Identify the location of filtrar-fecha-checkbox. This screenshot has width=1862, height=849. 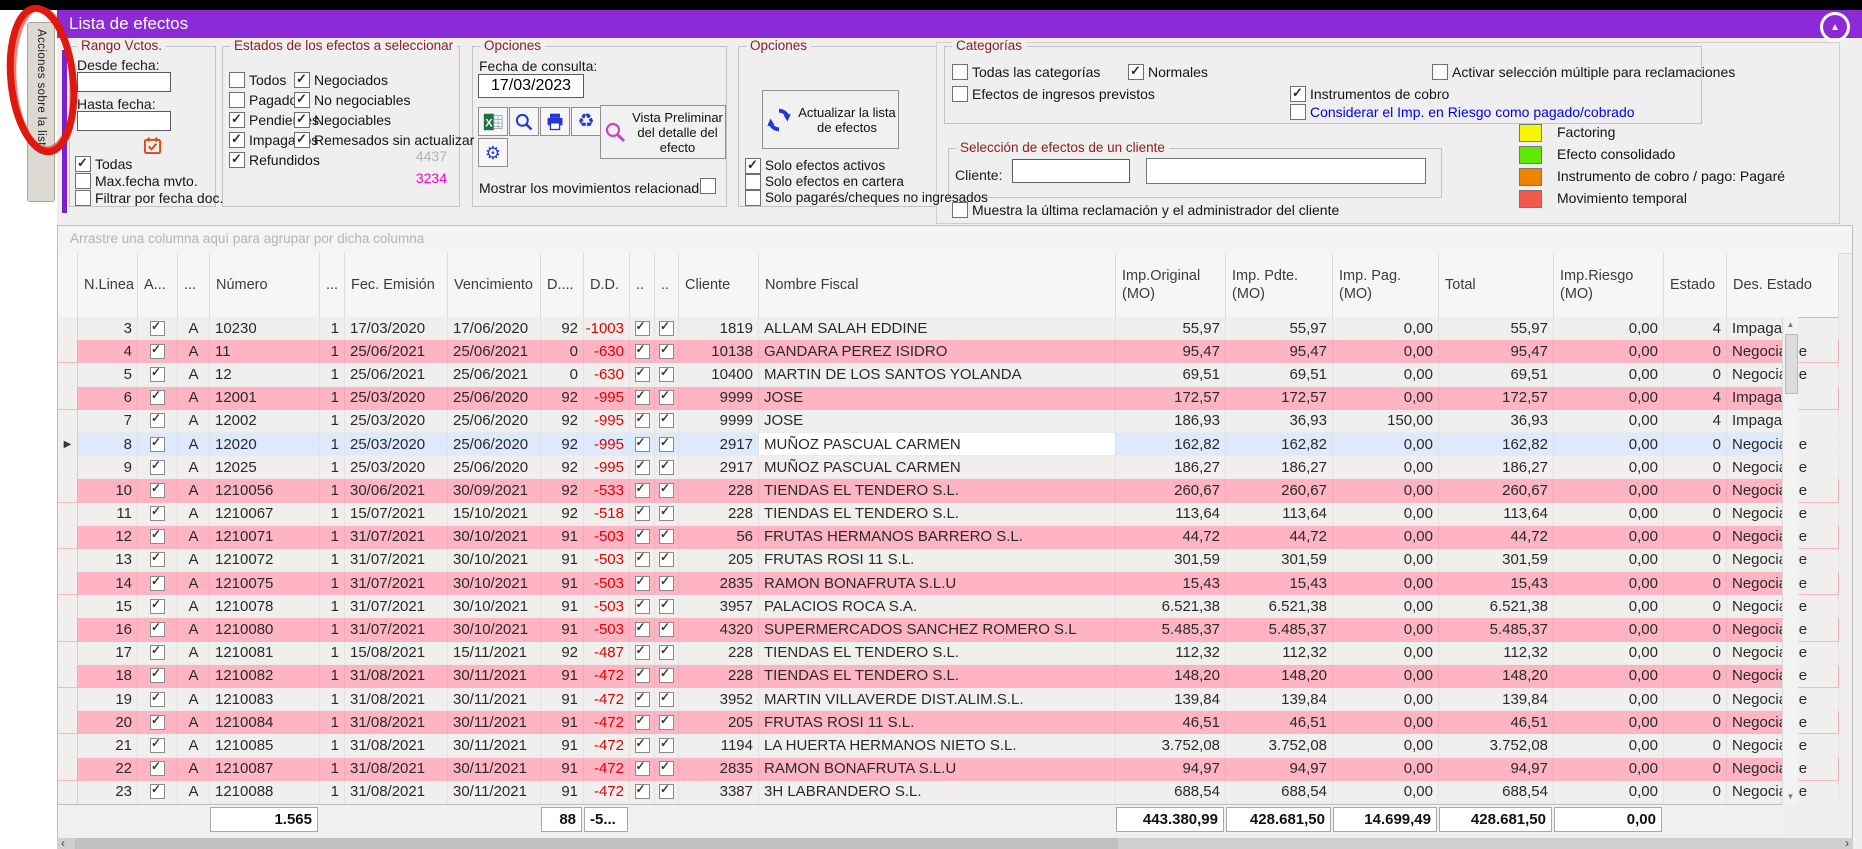
(83, 198).